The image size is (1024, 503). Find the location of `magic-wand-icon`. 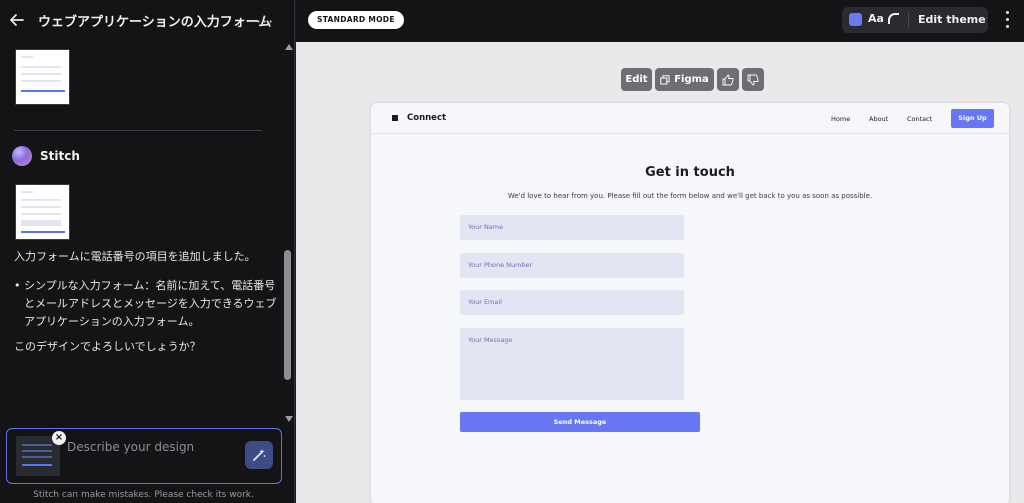

magic-wand-icon is located at coordinates (259, 455).